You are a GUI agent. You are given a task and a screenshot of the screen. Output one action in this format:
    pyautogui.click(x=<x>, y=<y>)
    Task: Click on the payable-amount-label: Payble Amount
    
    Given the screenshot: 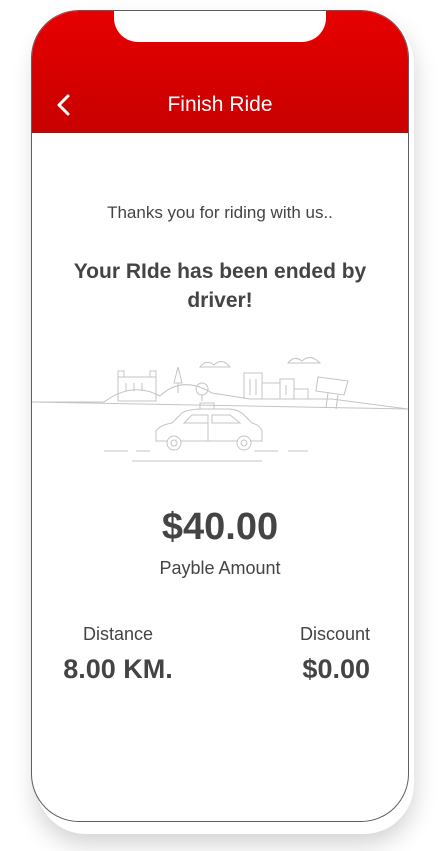 What is the action you would take?
    pyautogui.click(x=220, y=568)
    